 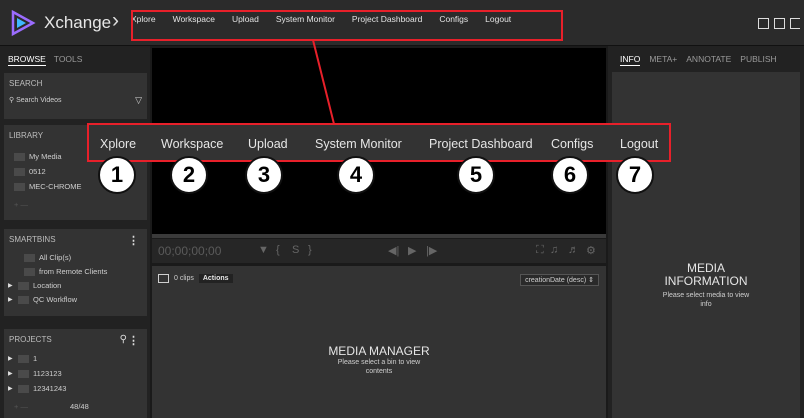 I want to click on audio-icon: ♬, so click(x=573, y=250).